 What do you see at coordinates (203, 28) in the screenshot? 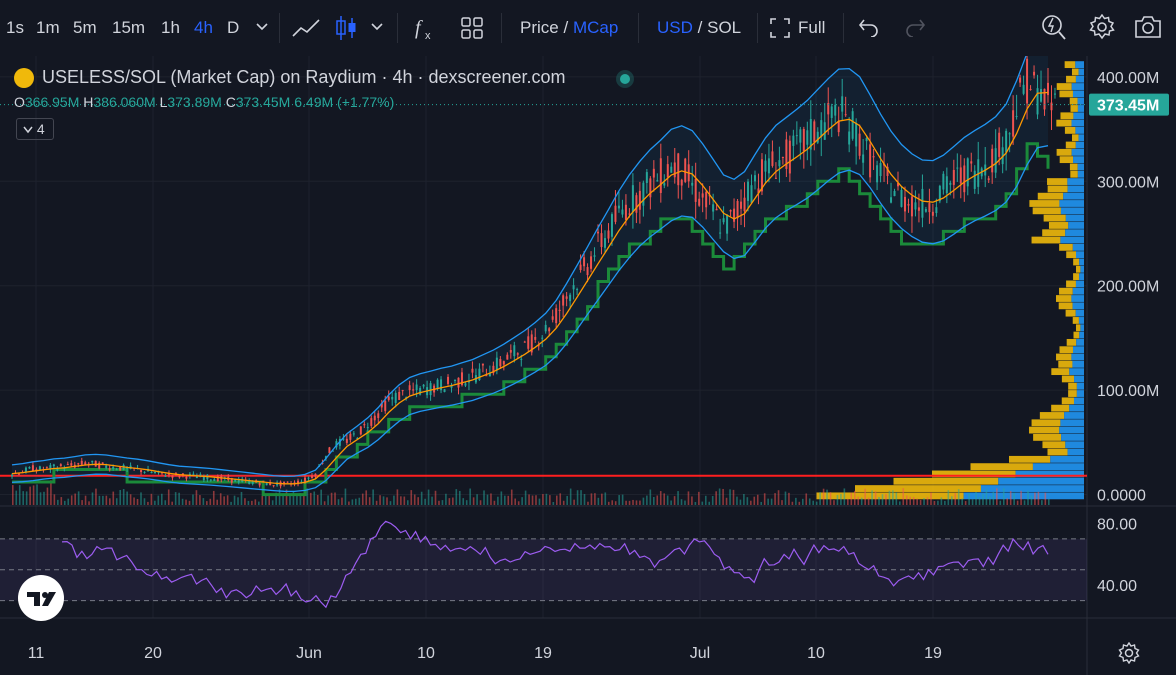
I see `timeframe-4h: 4h` at bounding box center [203, 28].